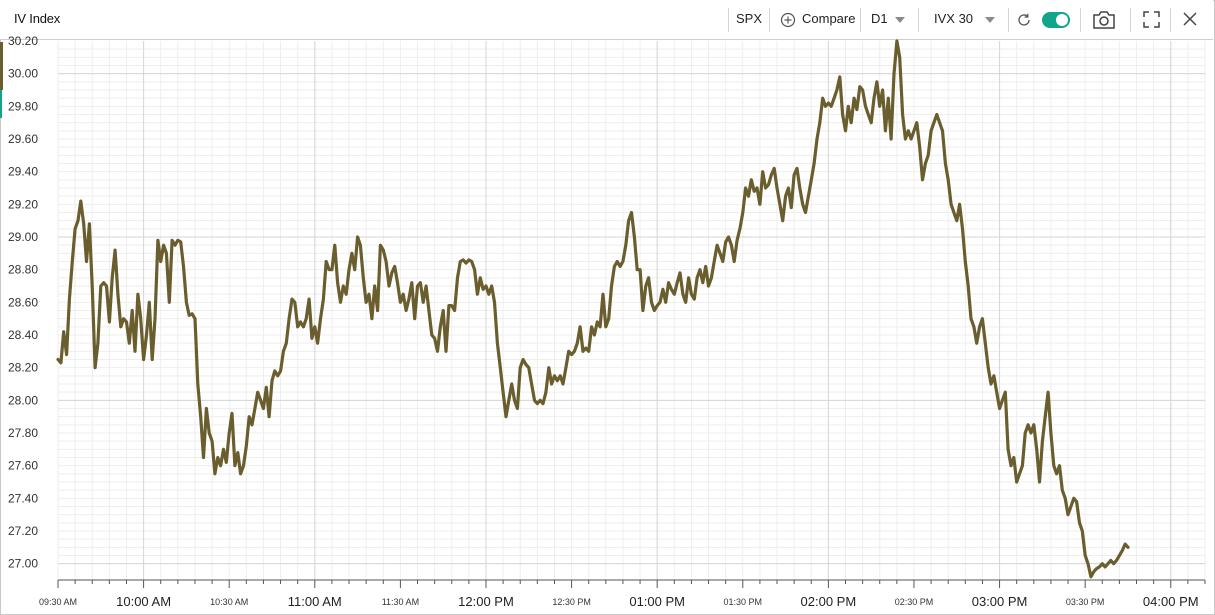 The image size is (1215, 615). Describe the element at coordinates (23, 564) in the screenshot. I see `y-tick-label: 27.00` at that location.